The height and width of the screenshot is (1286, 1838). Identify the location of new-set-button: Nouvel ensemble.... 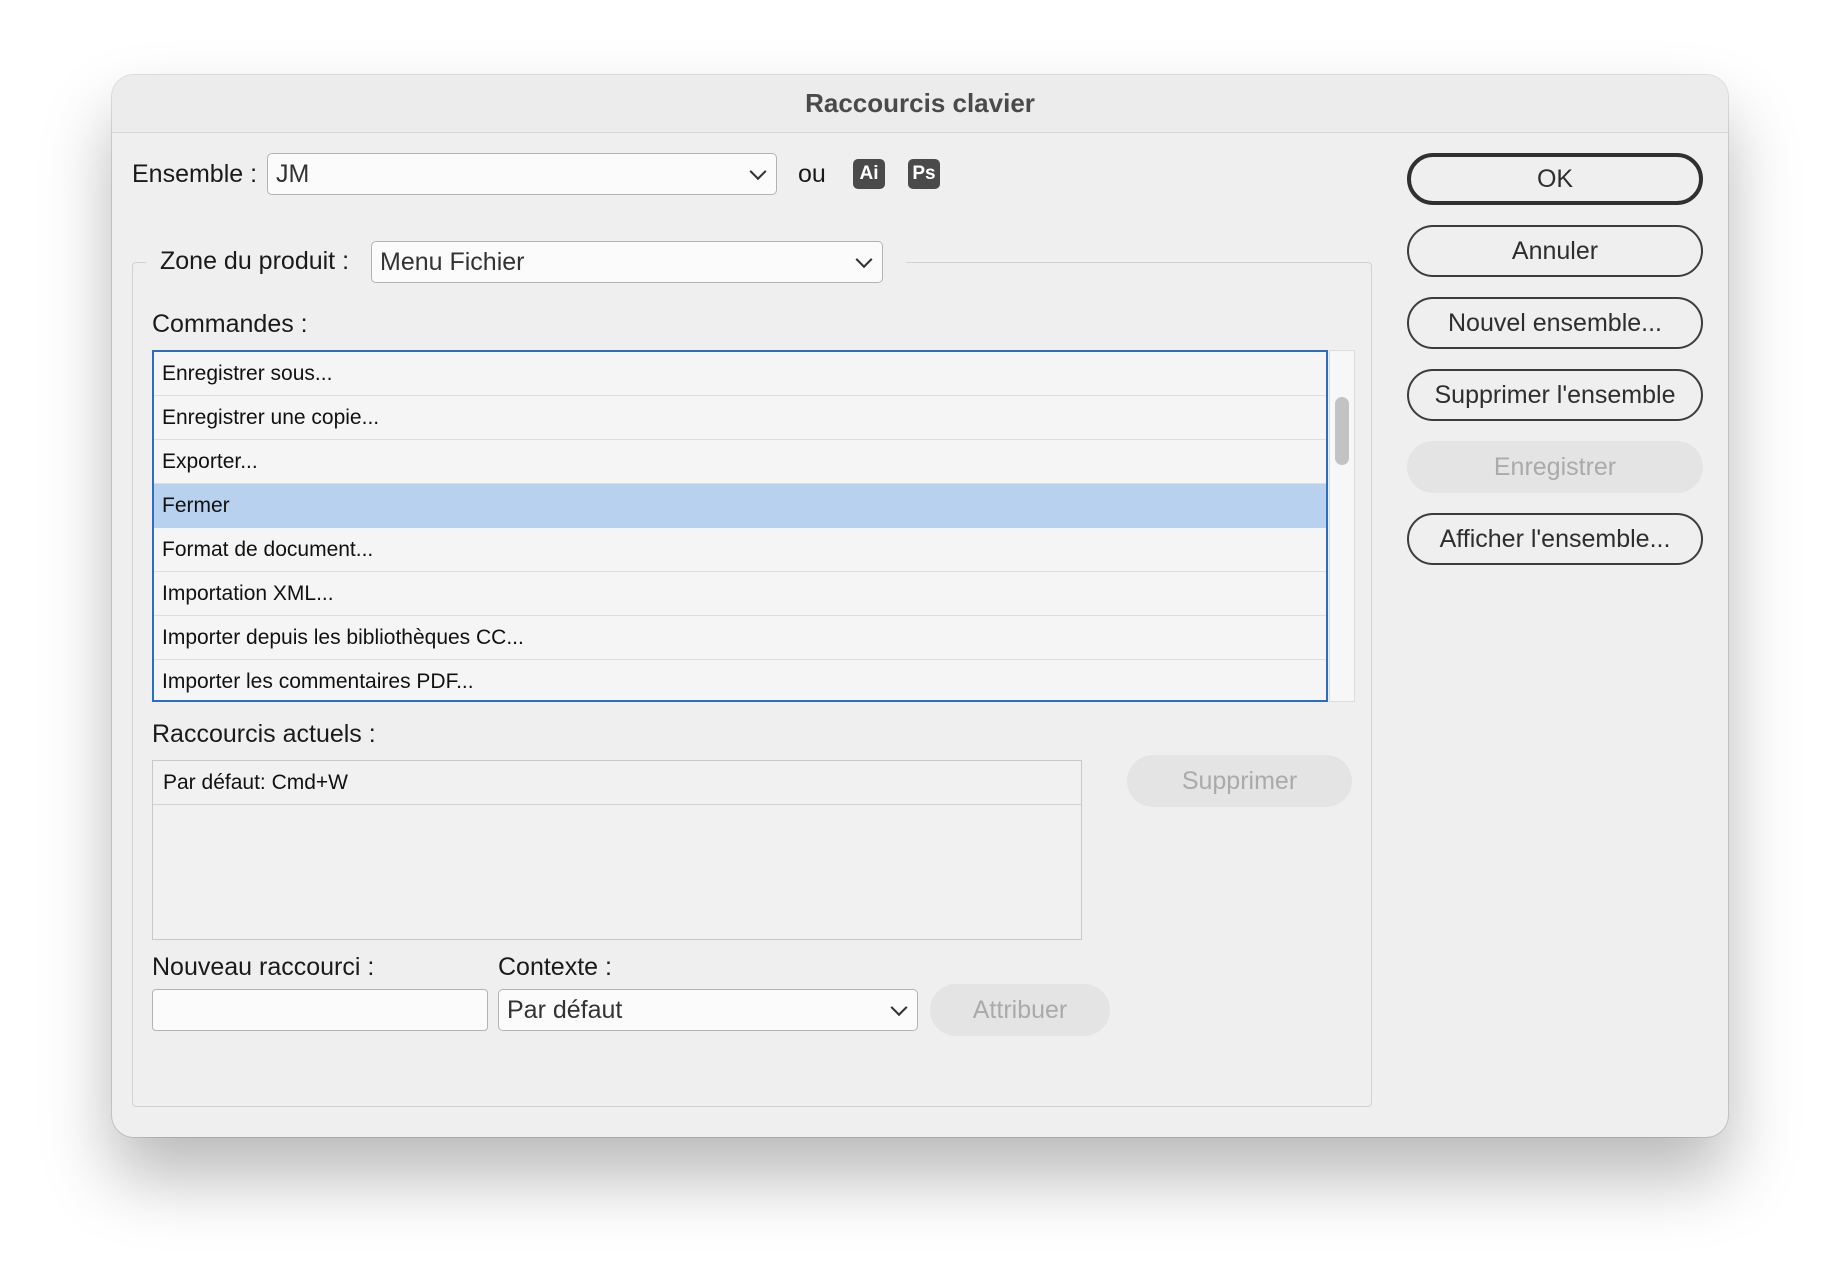
(1555, 323).